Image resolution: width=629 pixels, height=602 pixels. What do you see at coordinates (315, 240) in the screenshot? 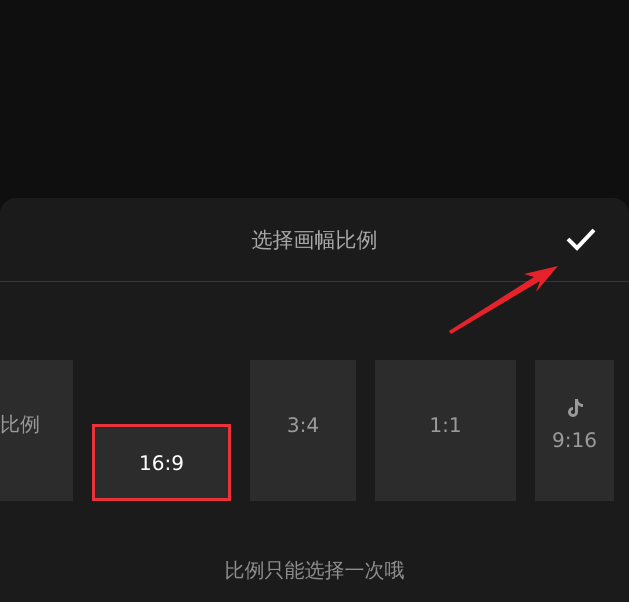
I see `sheet-title: 选择画幅比例` at bounding box center [315, 240].